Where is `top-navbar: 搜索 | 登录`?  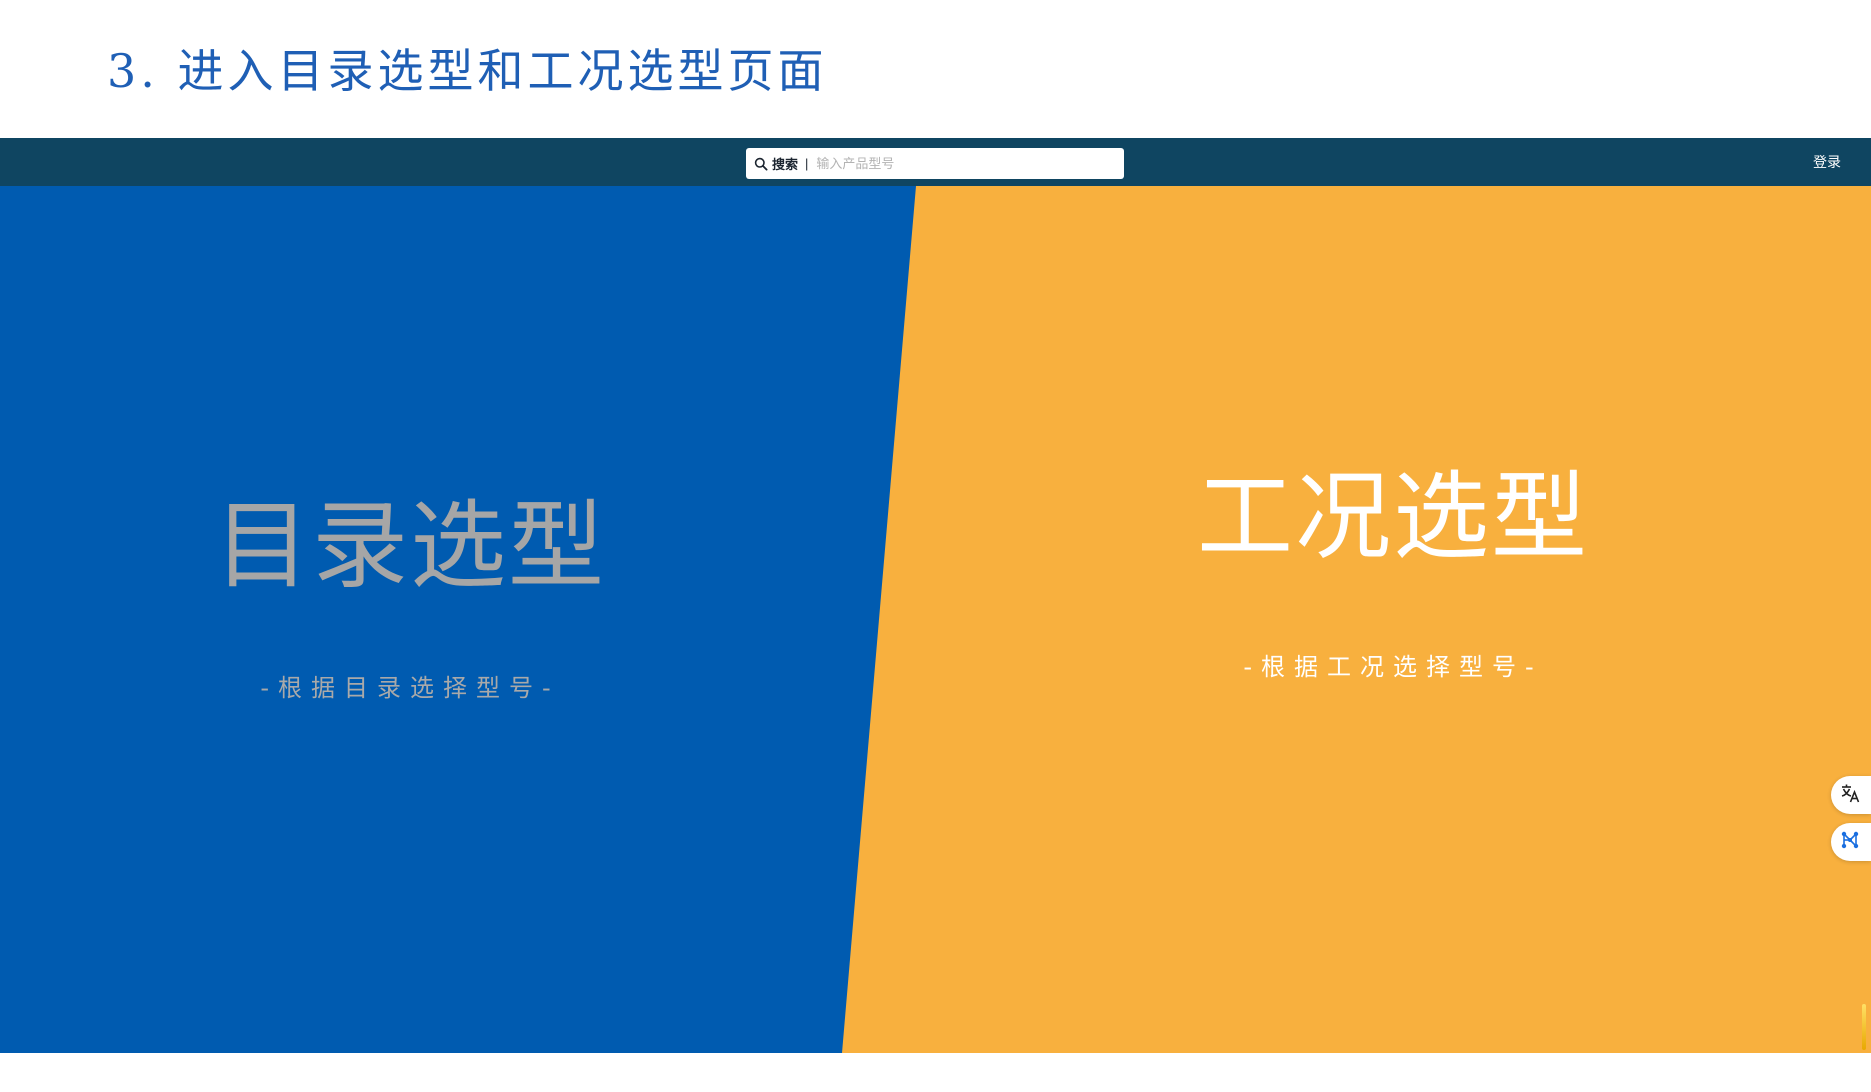
top-navbar: 搜索 | 登录 is located at coordinates (935, 162).